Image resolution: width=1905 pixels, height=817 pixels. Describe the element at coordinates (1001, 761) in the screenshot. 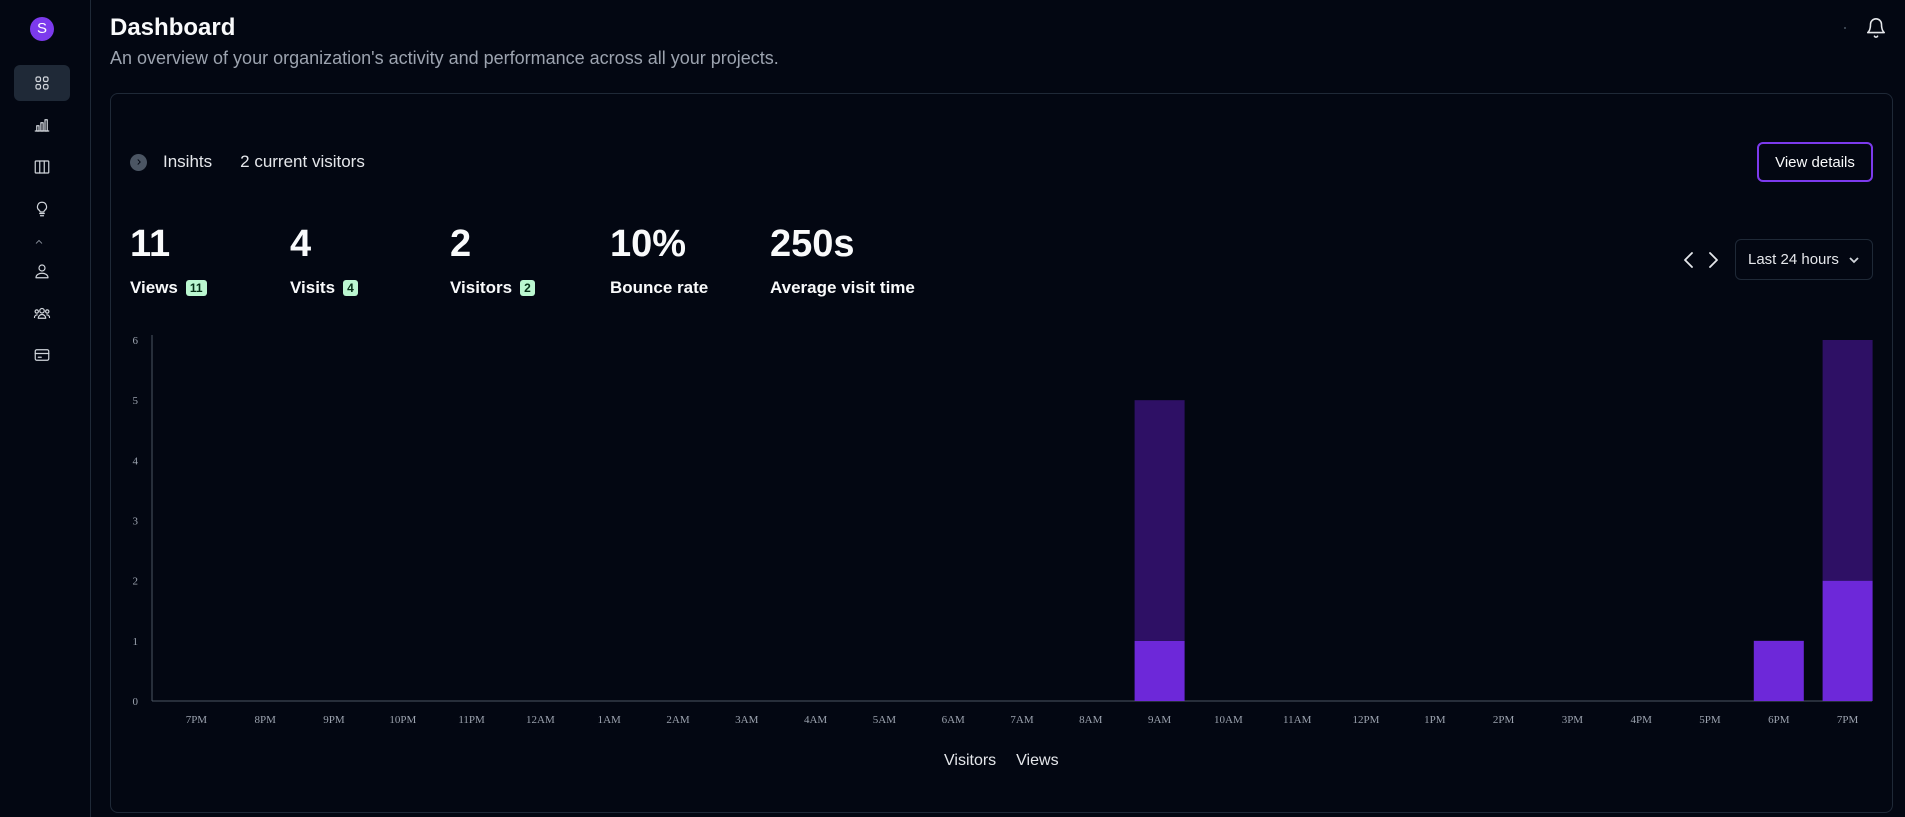

I see `chart-legend: Visitors Views` at that location.